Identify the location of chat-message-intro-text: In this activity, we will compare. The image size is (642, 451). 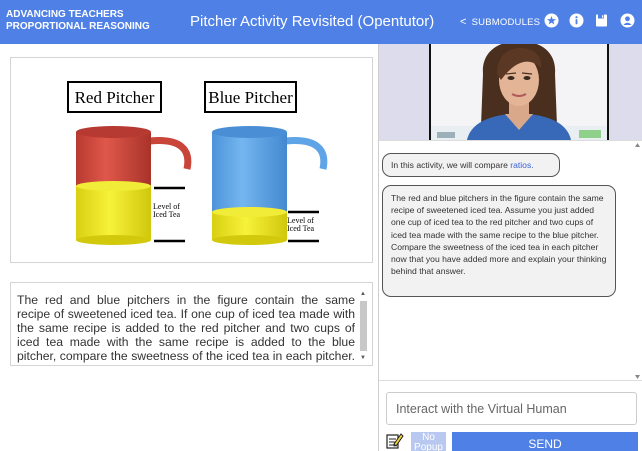
(451, 165).